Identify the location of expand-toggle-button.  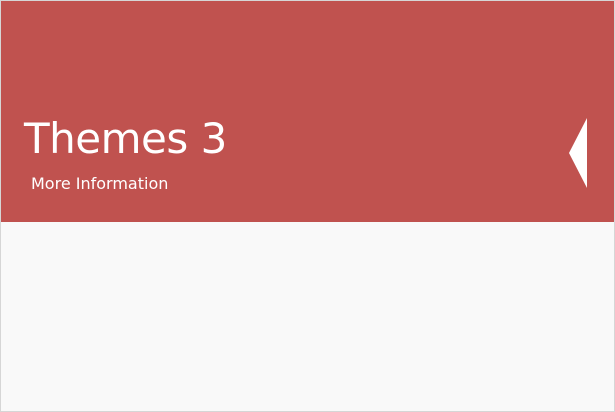
(578, 153).